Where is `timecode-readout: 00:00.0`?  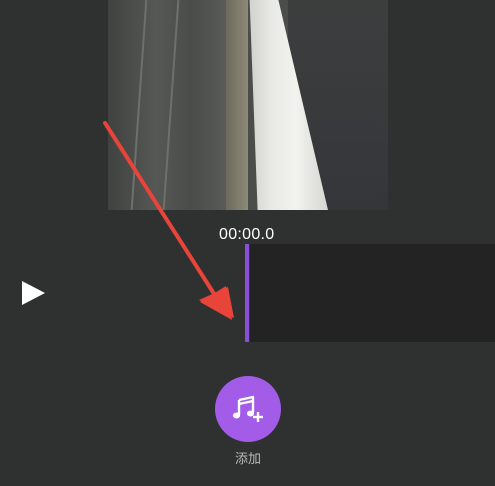
timecode-readout: 00:00.0 is located at coordinates (247, 234).